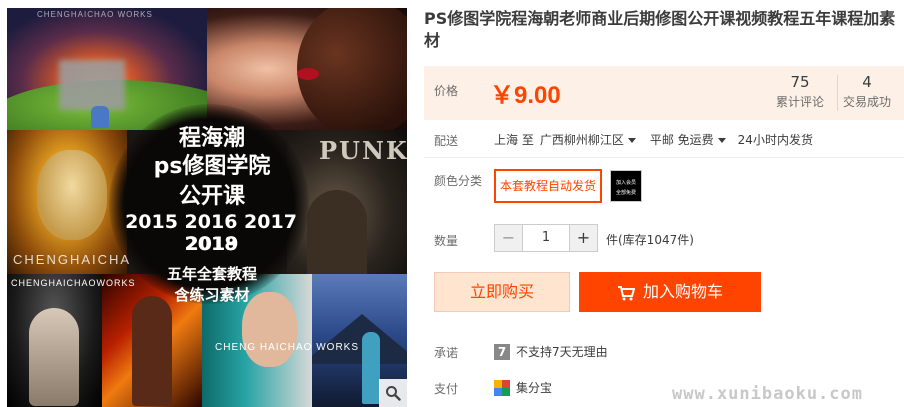 The height and width of the screenshot is (407, 904). Describe the element at coordinates (681, 140) in the screenshot. I see `ship-method: 平邮 免运费` at that location.